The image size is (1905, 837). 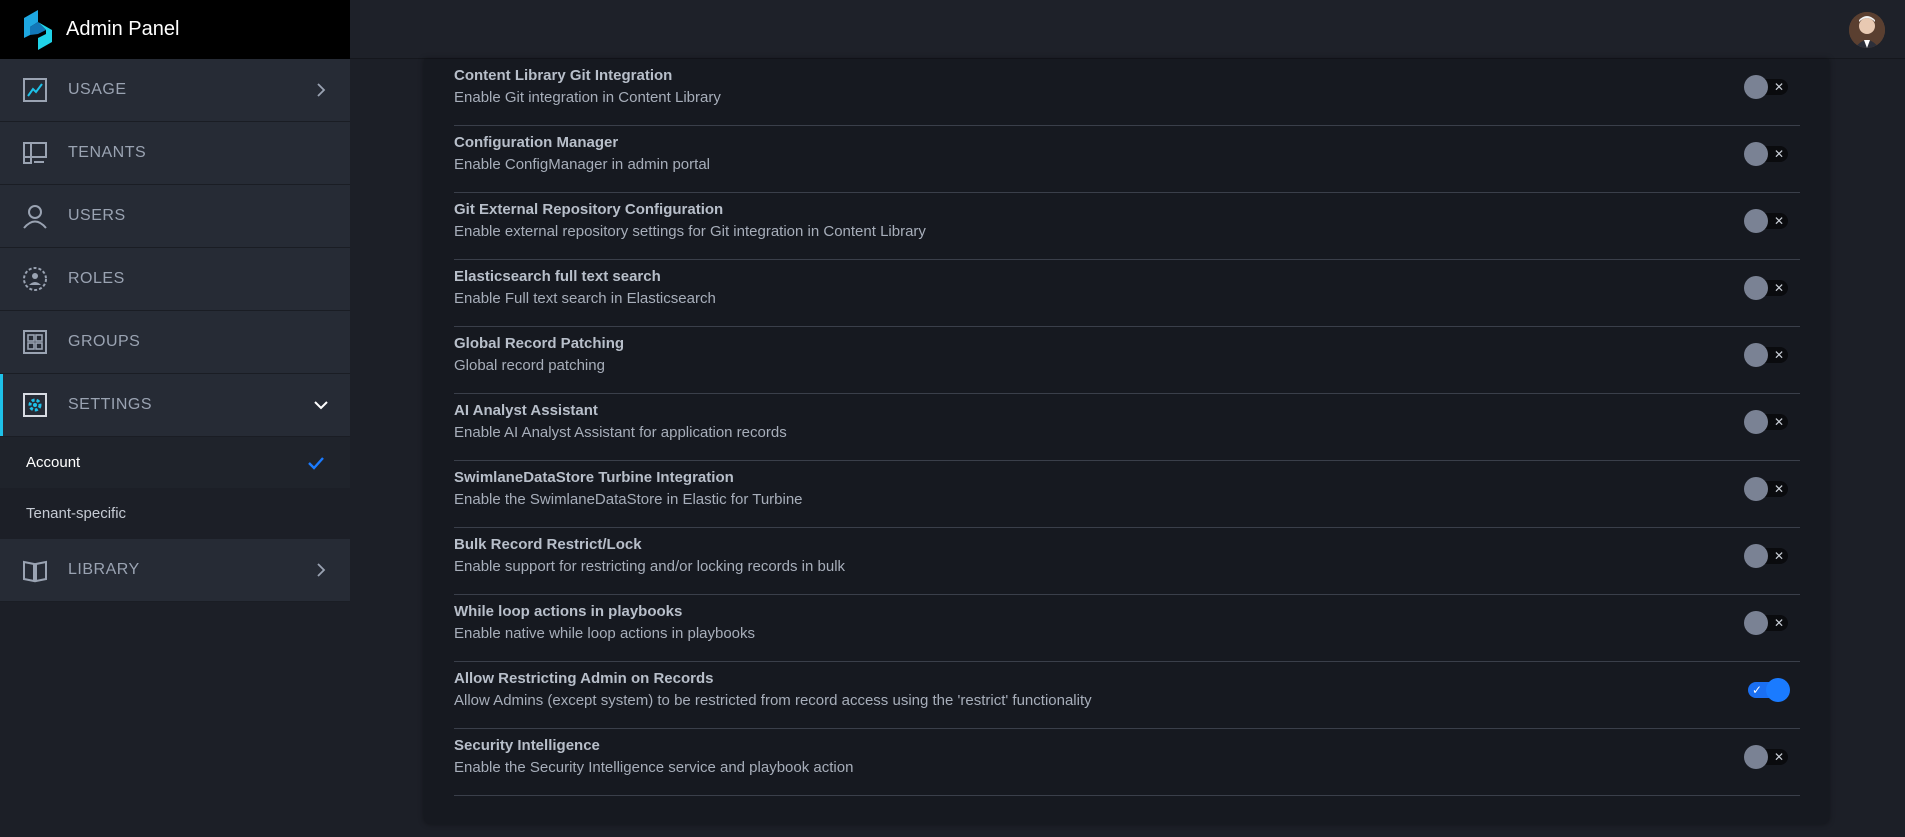 What do you see at coordinates (104, 341) in the screenshot?
I see `nav-label: GROUPS` at bounding box center [104, 341].